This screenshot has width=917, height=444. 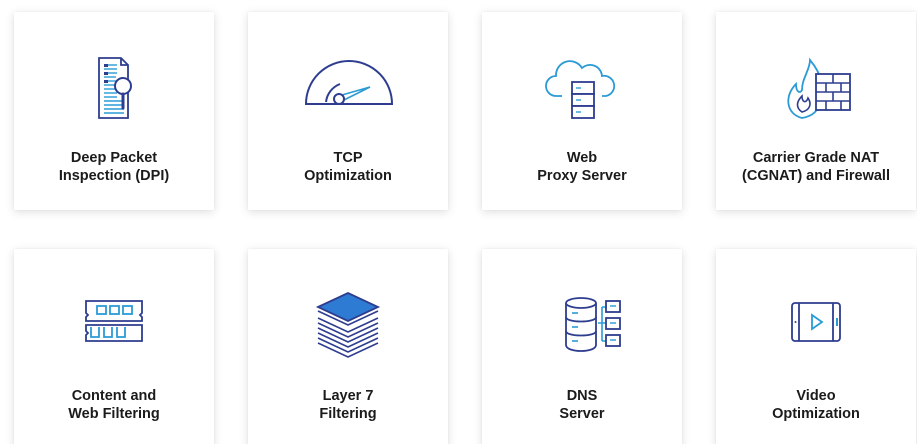 I want to click on card-video-optimization: Video Optimization, so click(x=816, y=346).